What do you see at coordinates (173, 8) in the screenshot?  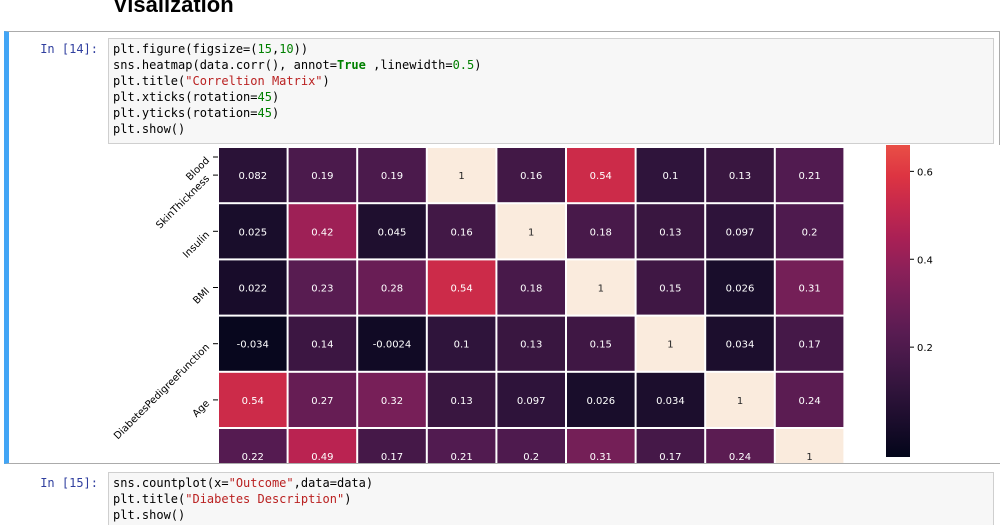 I see `section-heading: Visalization` at bounding box center [173, 8].